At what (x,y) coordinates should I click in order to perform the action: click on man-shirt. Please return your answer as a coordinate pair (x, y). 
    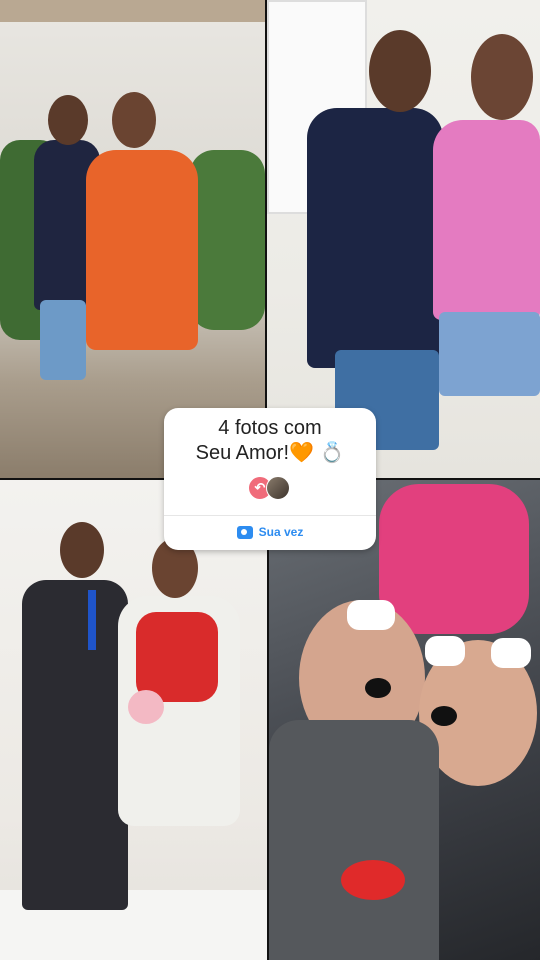
    Looking at the image, I should click on (375, 238).